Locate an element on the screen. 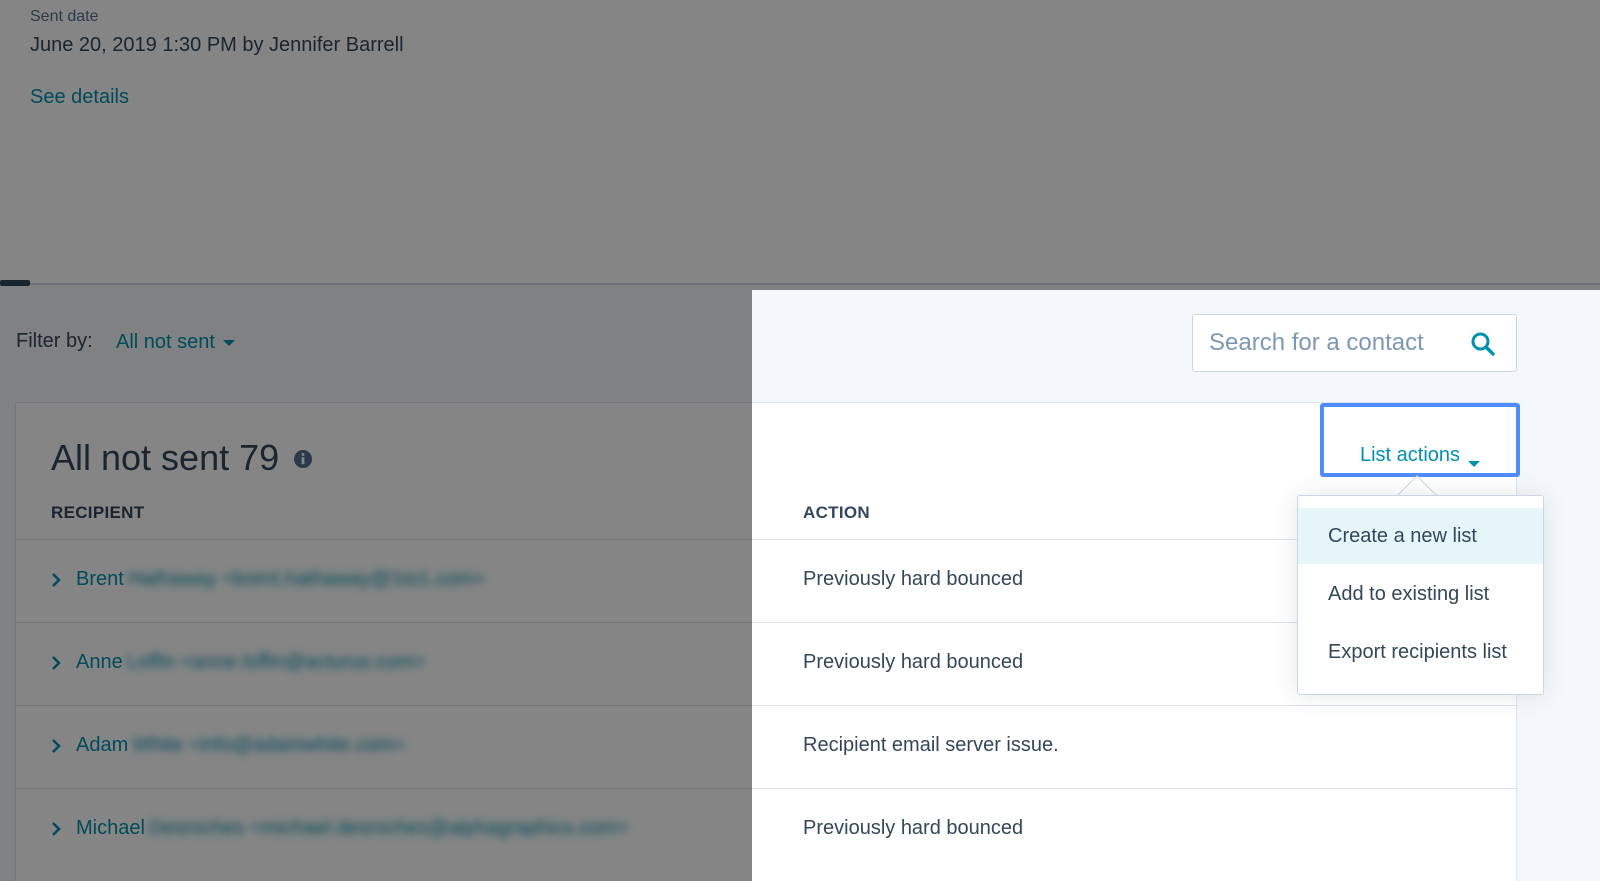  search-input is located at coordinates (1334, 343).